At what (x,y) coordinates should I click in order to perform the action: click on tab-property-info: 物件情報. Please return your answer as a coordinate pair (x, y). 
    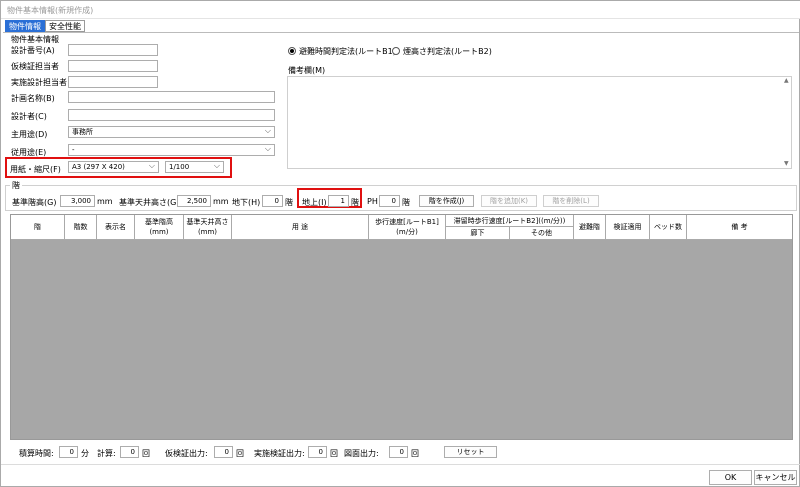
    Looking at the image, I should click on (25, 26).